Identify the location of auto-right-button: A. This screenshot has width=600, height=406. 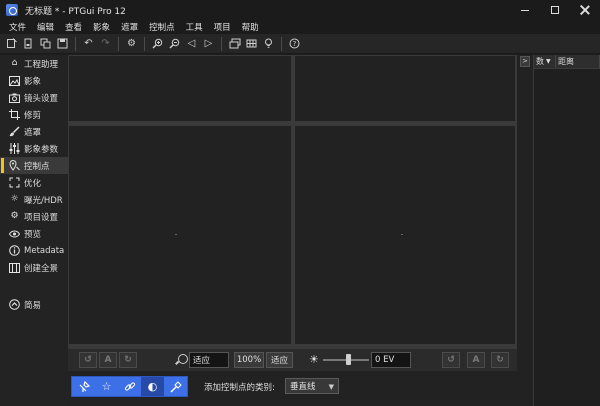
(476, 360).